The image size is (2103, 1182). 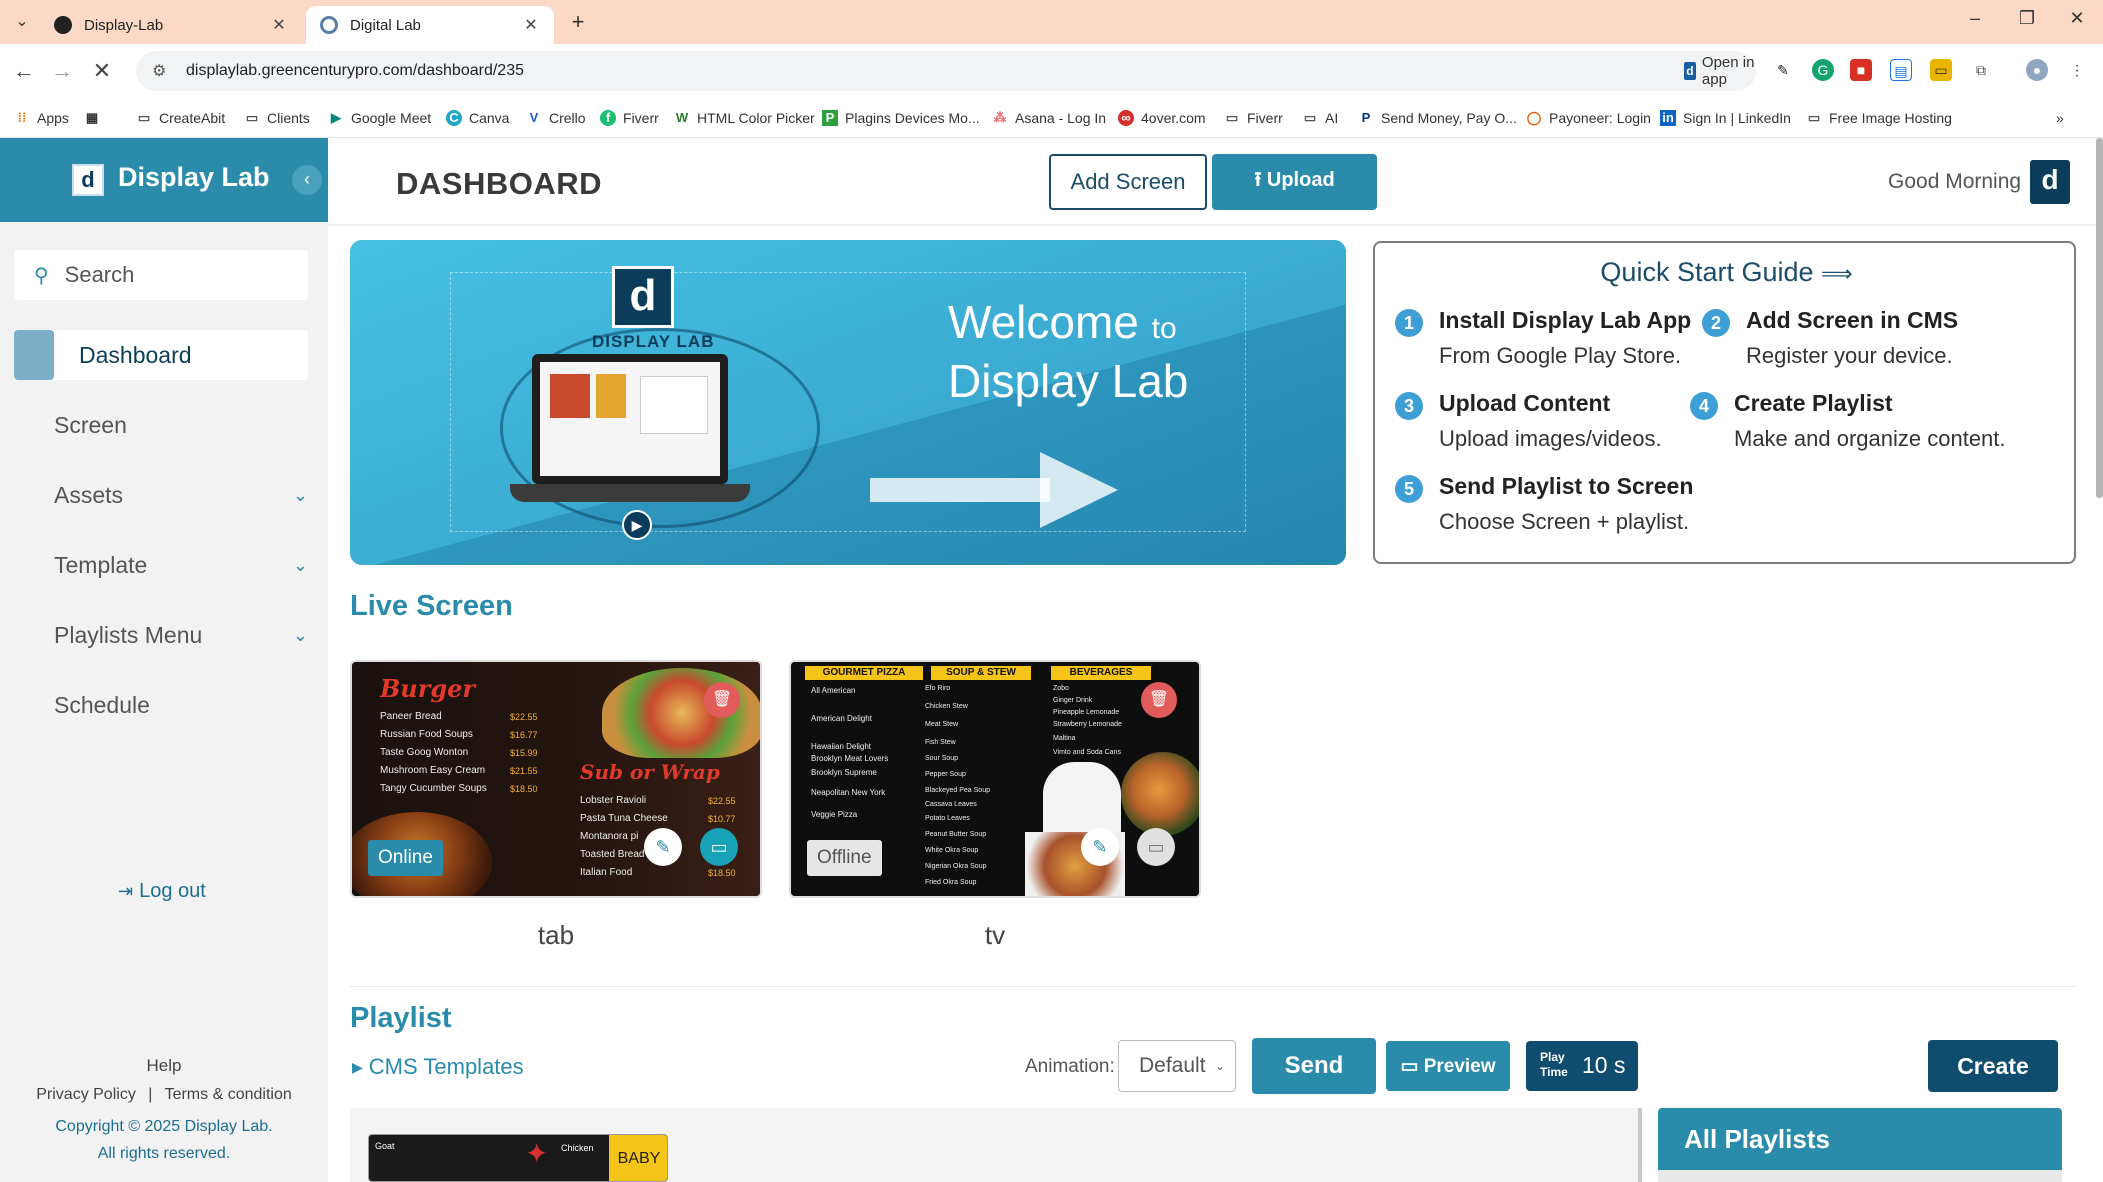 What do you see at coordinates (637, 525) in the screenshot?
I see `play-video-icon: ▶` at bounding box center [637, 525].